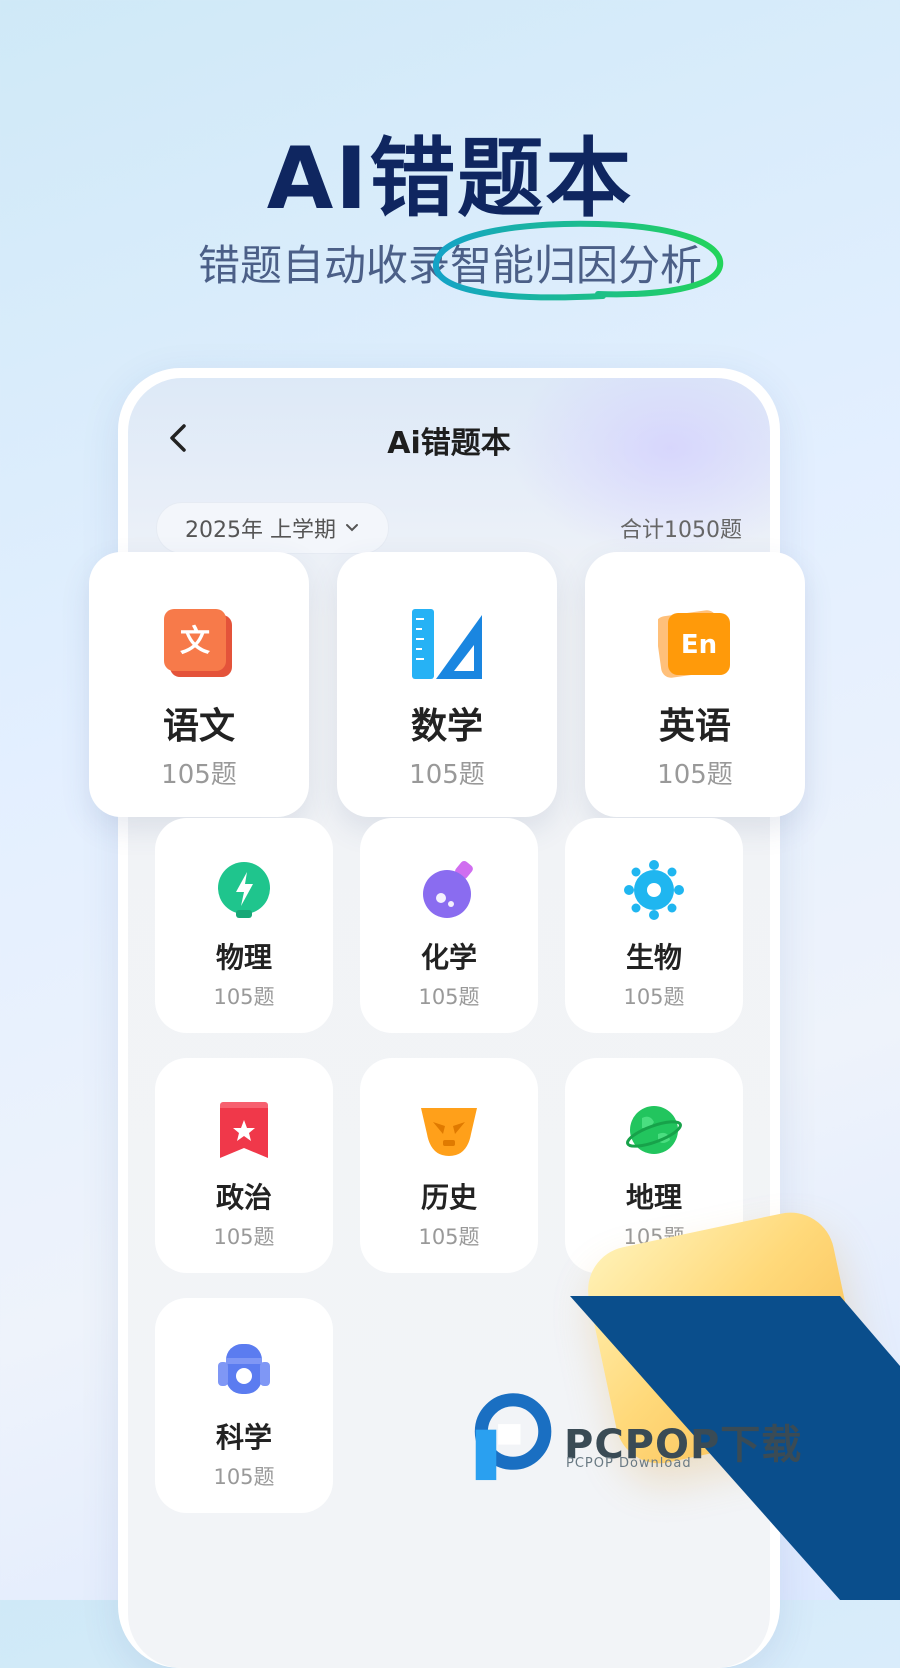 This screenshot has width=900, height=1668. What do you see at coordinates (653, 1197) in the screenshot?
I see `subject-name: 地理` at bounding box center [653, 1197].